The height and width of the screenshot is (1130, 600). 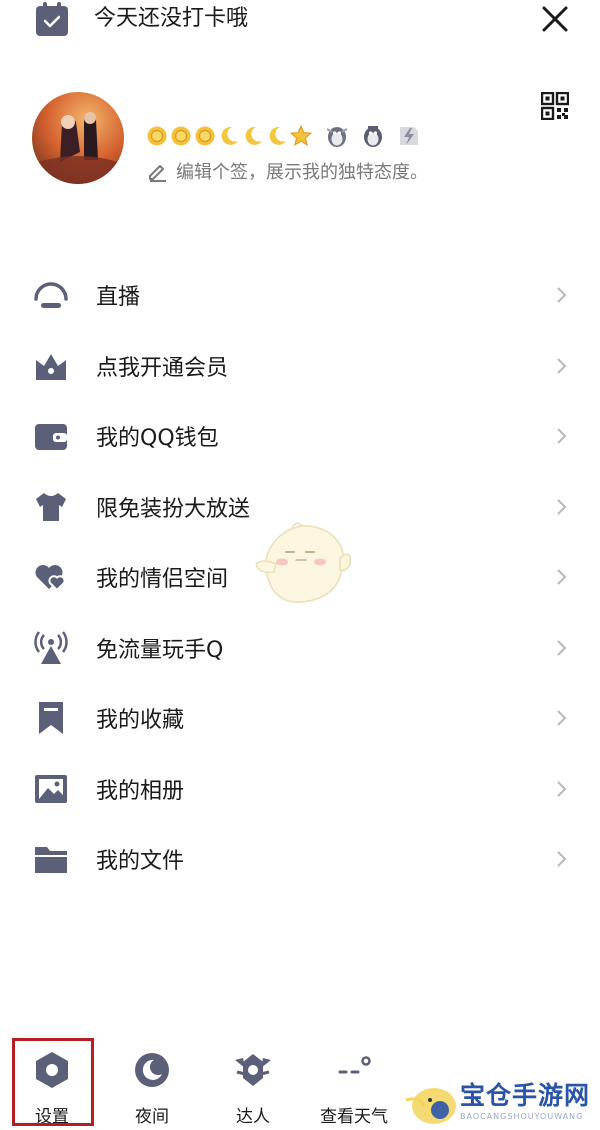 What do you see at coordinates (53, 1082) in the screenshot?
I see `highlight-annotation-box` at bounding box center [53, 1082].